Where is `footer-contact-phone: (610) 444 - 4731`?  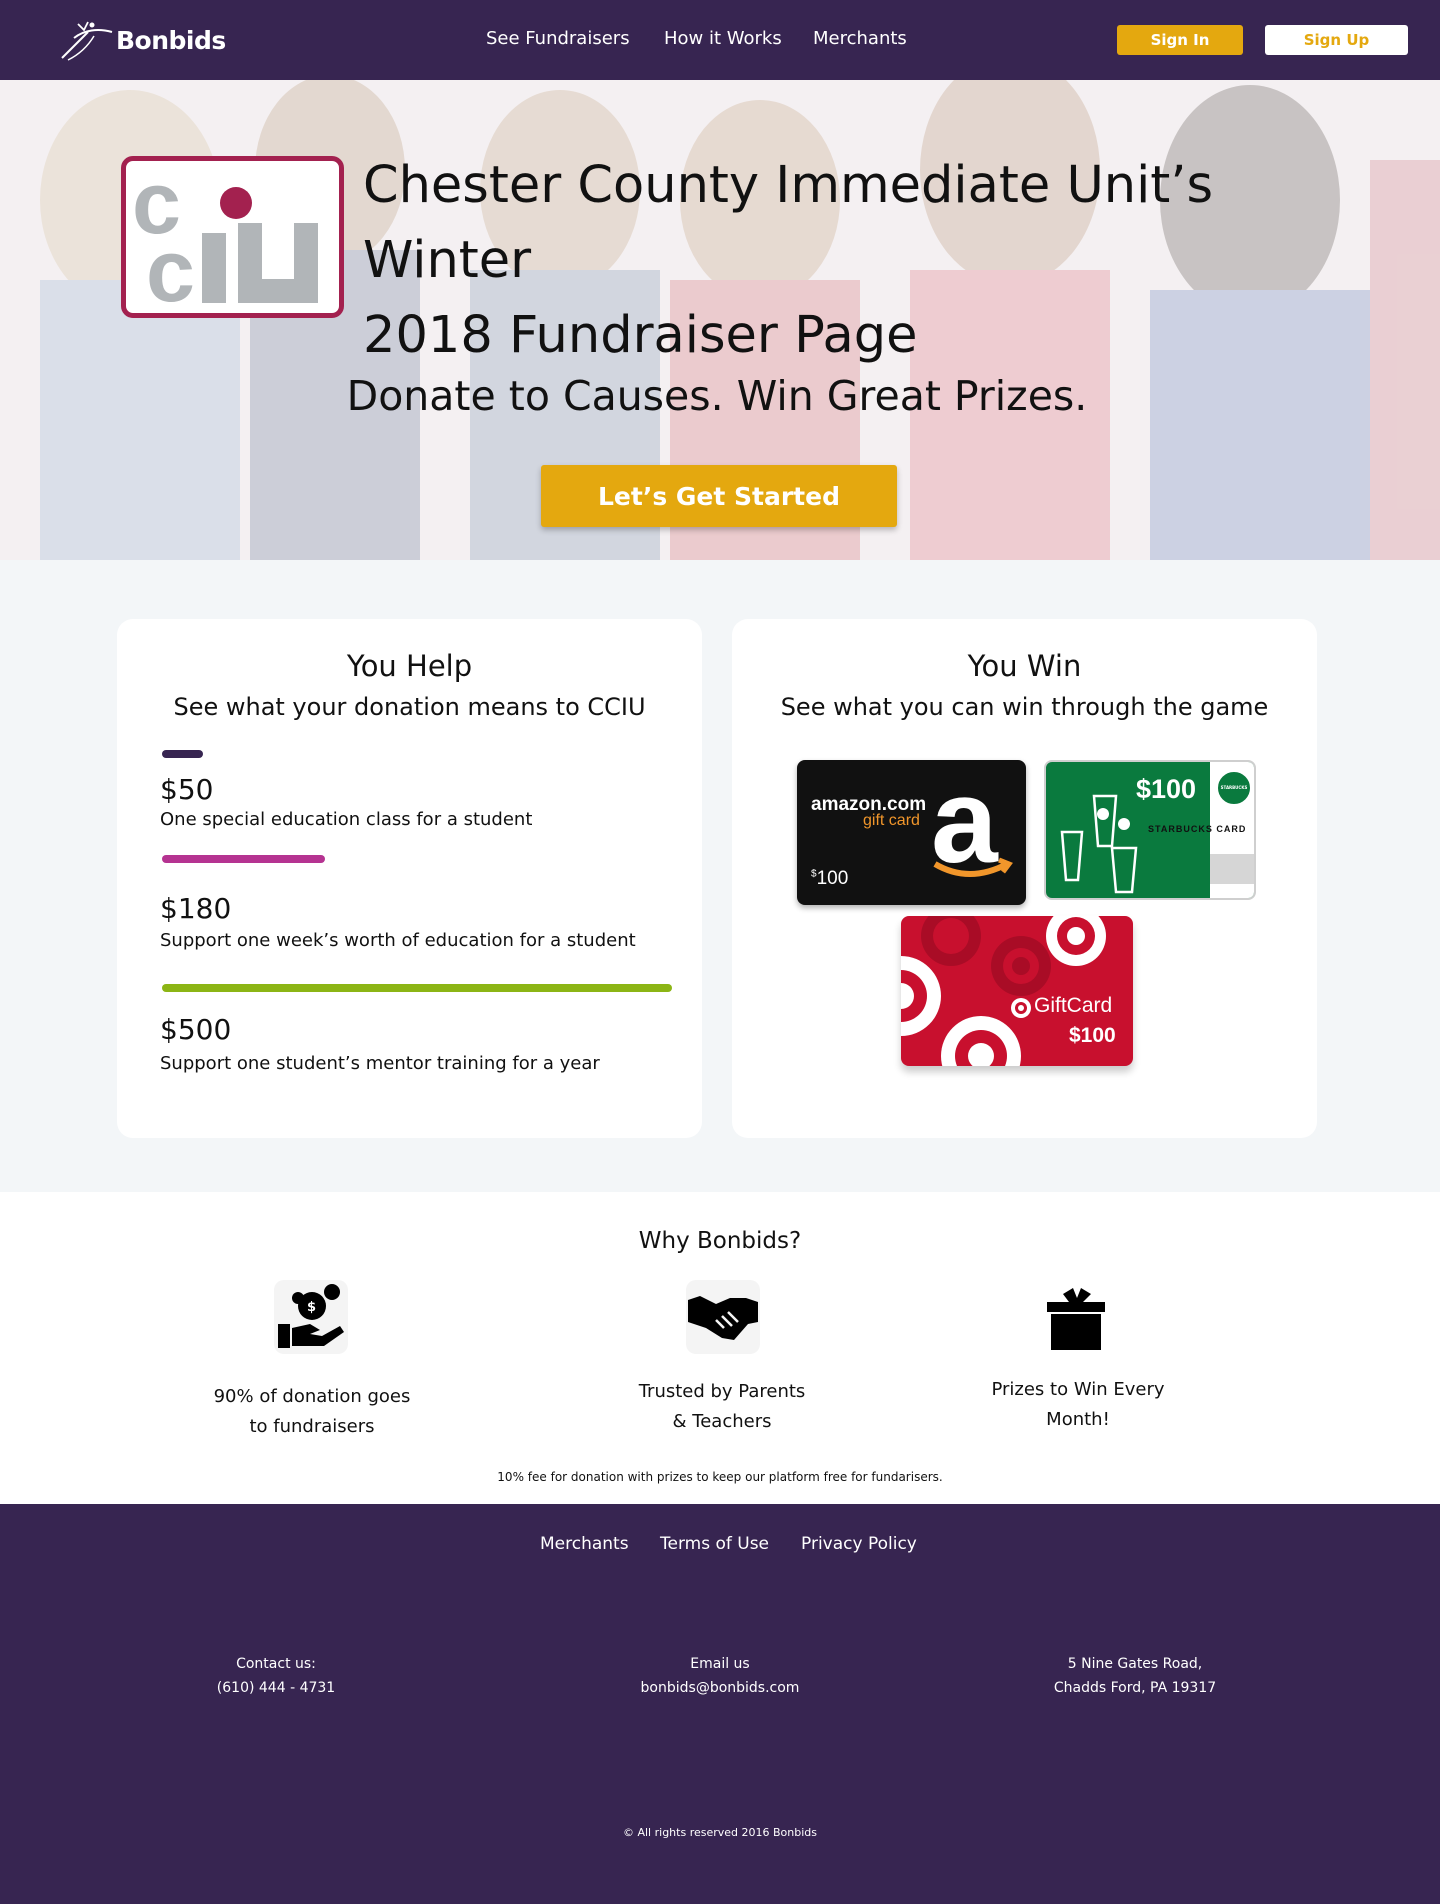 footer-contact-phone: (610) 444 - 4731 is located at coordinates (276, 1688).